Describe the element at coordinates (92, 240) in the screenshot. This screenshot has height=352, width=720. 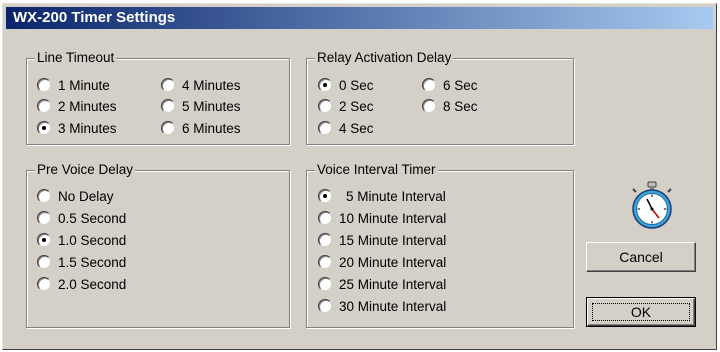
I see `option-label: 1.0 Second` at that location.